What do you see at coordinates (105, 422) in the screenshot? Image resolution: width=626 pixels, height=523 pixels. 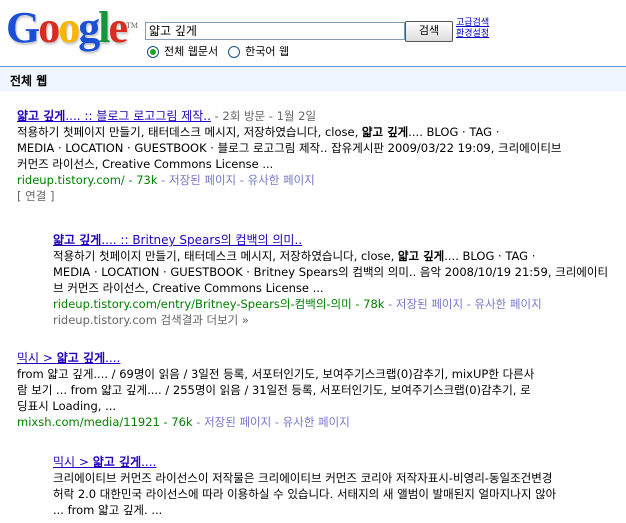 I see `result-url: mixsh.com/media/11921 - 76k` at bounding box center [105, 422].